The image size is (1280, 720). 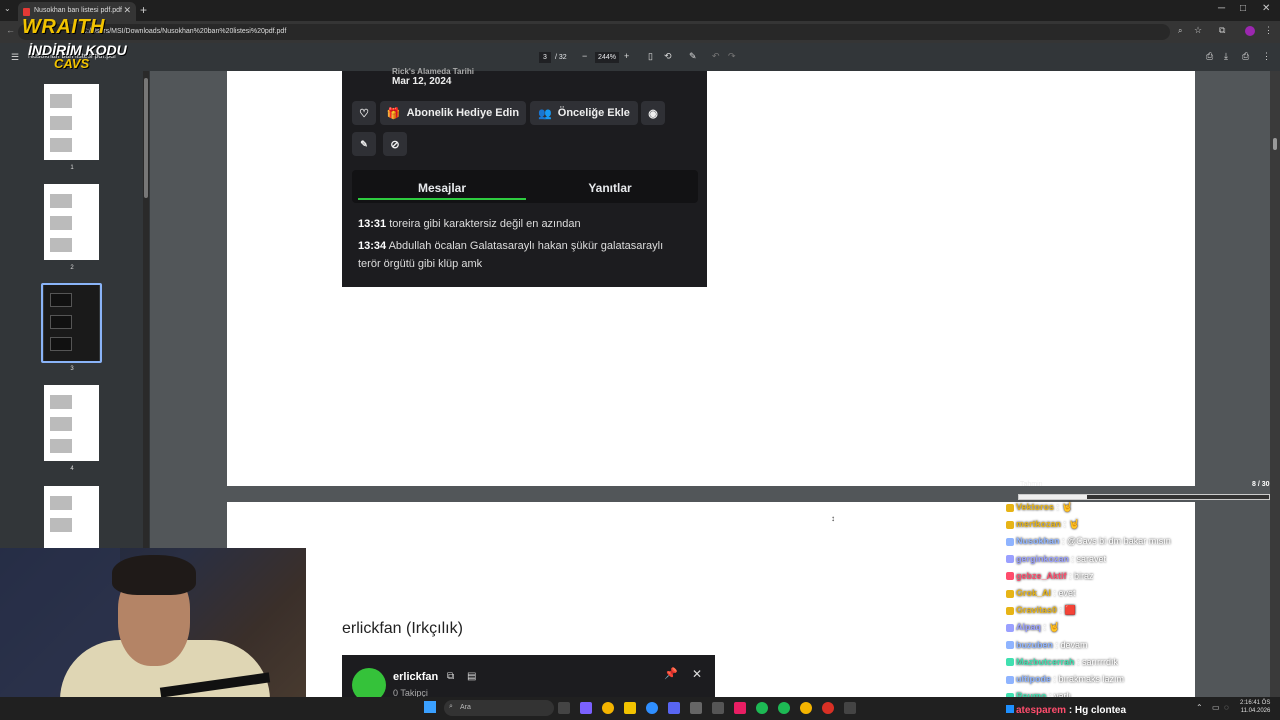 What do you see at coordinates (430, 707) in the screenshot?
I see `start-button` at bounding box center [430, 707].